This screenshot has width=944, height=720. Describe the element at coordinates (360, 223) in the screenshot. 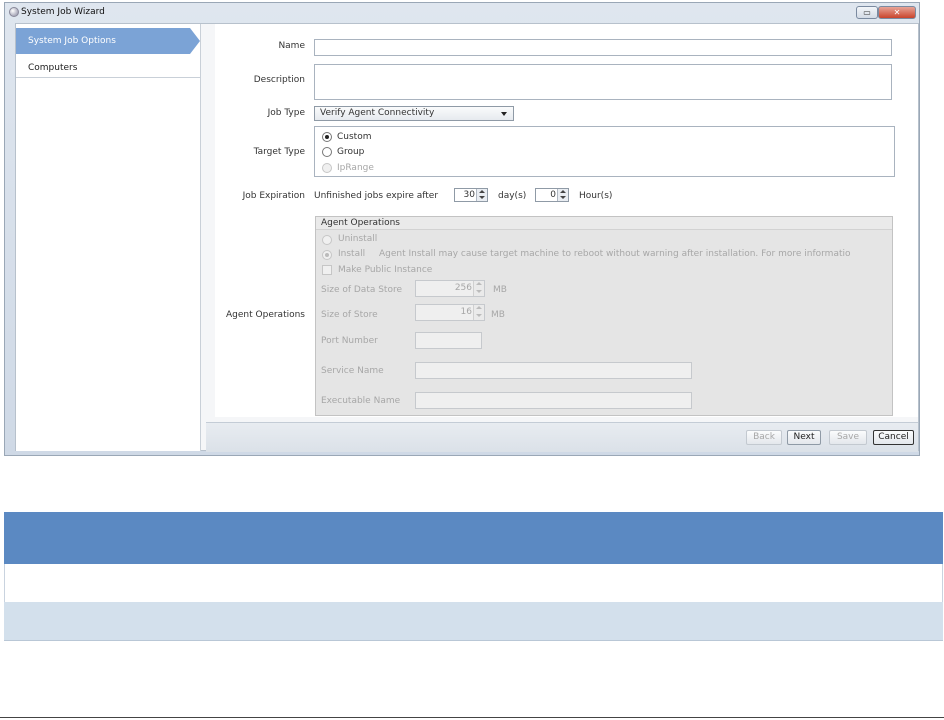

I see `agent-operations-header: Agent Operations` at that location.